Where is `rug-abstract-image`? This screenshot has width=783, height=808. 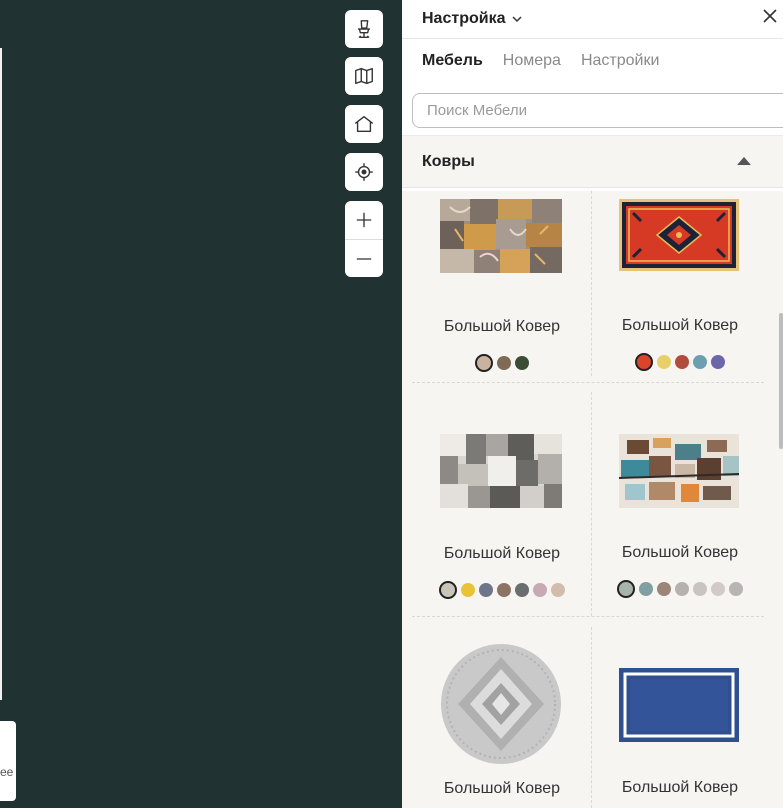 rug-abstract-image is located at coordinates (679, 471).